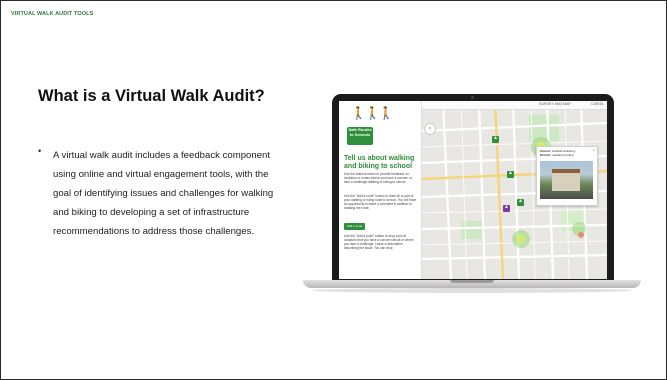 This screenshot has height=380, width=667. I want to click on chevron-left-icon: ‹, so click(430, 128).